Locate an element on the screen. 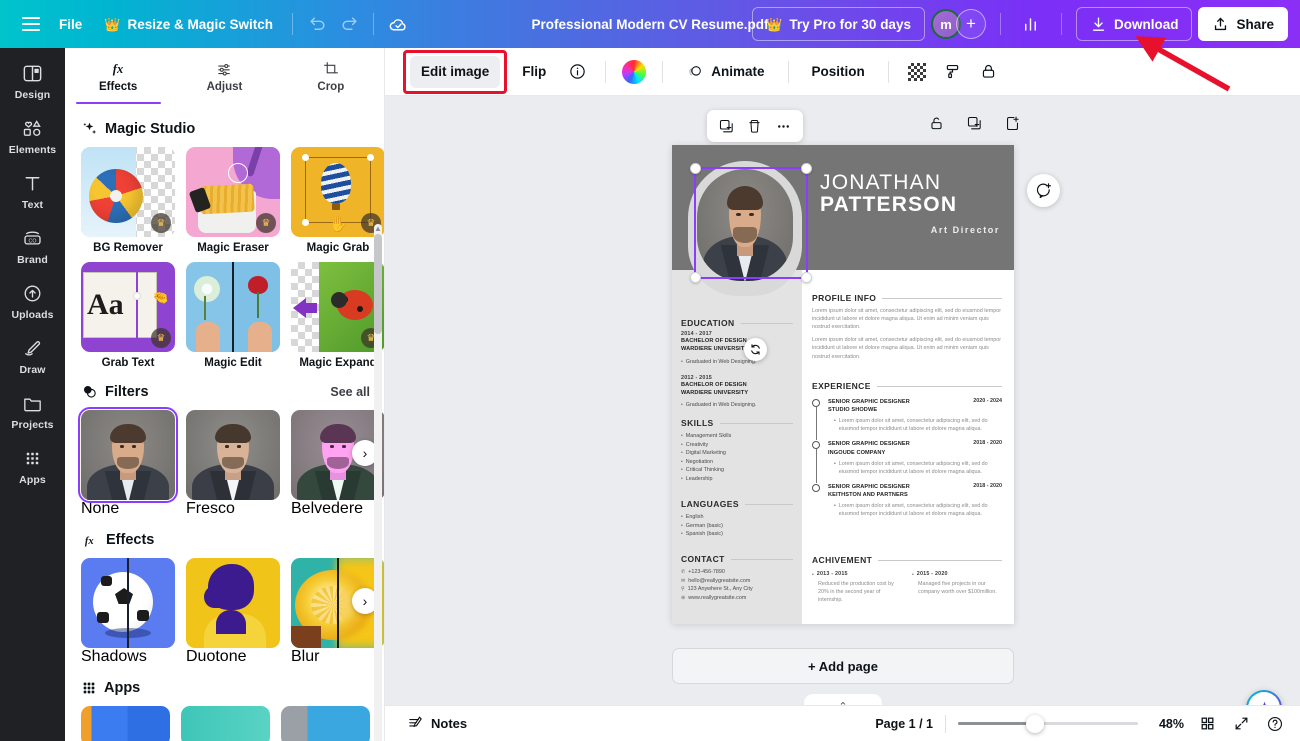  animate-button: Animate is located at coordinates (725, 72).